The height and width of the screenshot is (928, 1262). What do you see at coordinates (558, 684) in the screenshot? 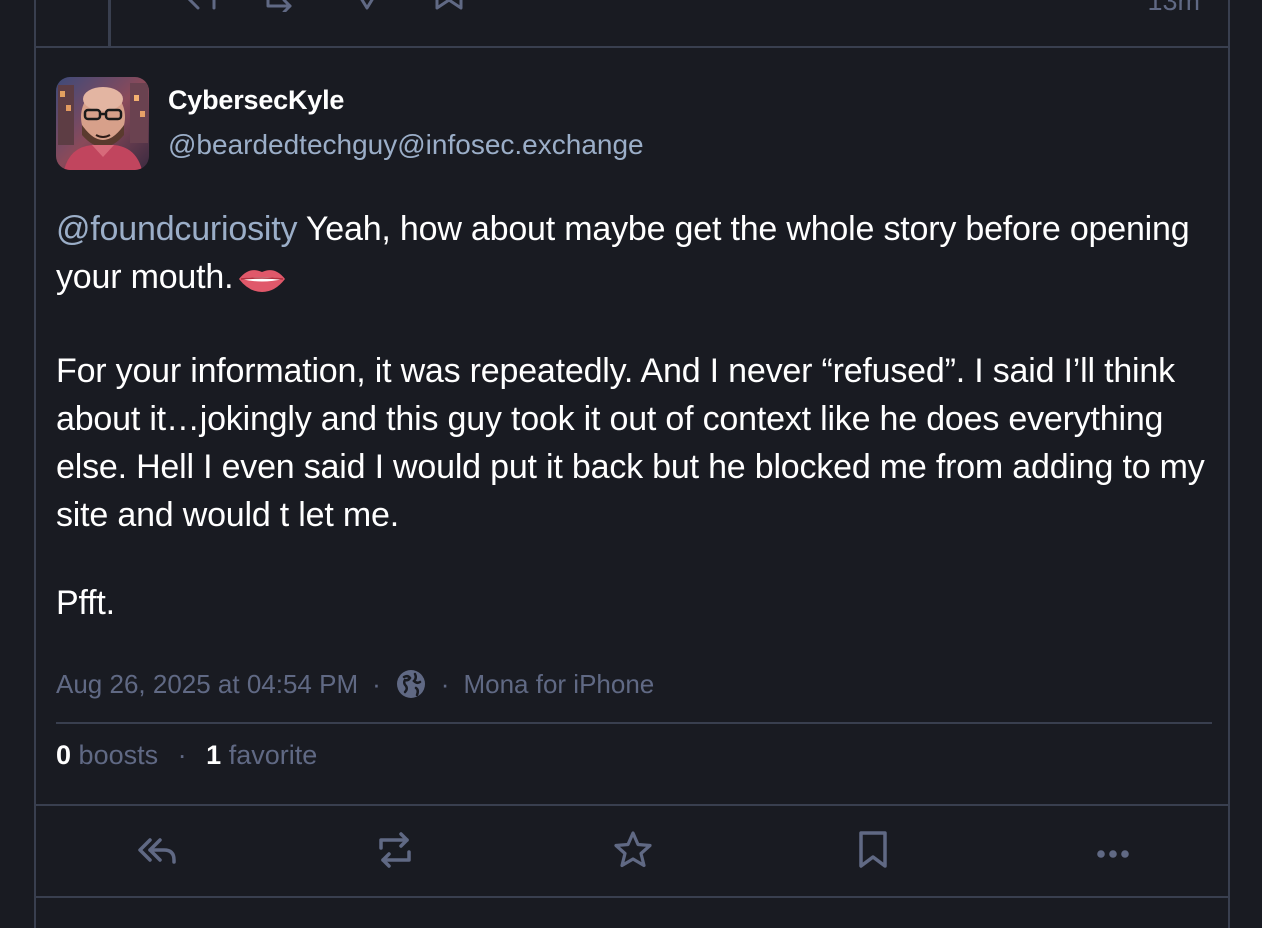
I see `post-client: Mona for iPhone` at bounding box center [558, 684].